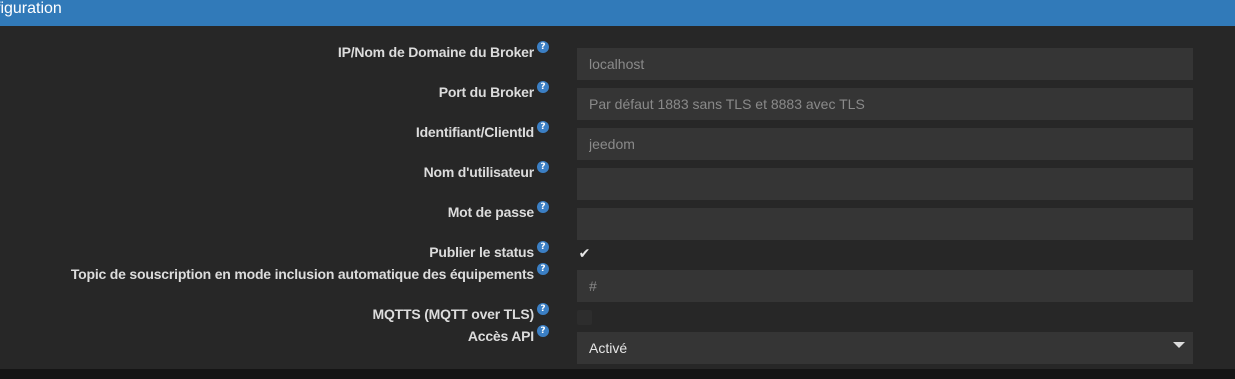 This screenshot has height=379, width=1235. I want to click on panel-title: figuration, so click(31, 8).